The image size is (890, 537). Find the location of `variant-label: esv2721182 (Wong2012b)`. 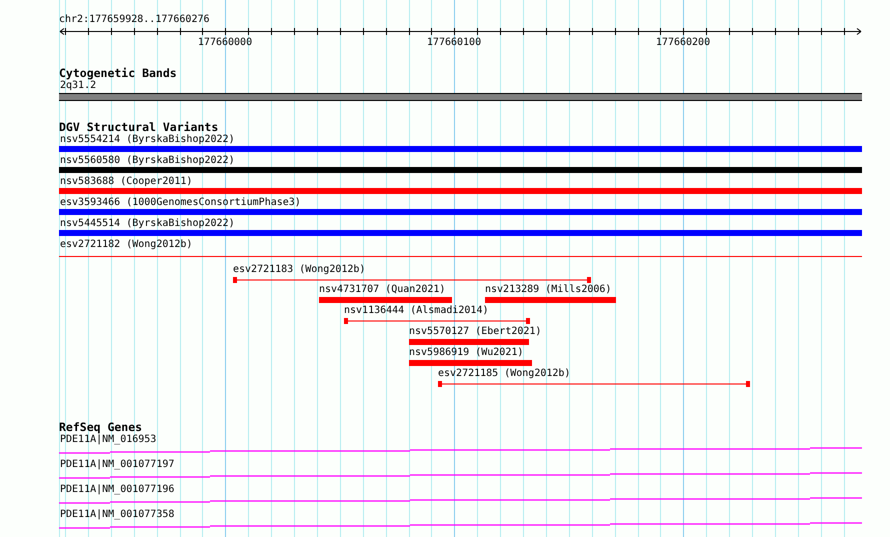

variant-label: esv2721182 (Wong2012b) is located at coordinates (126, 245).